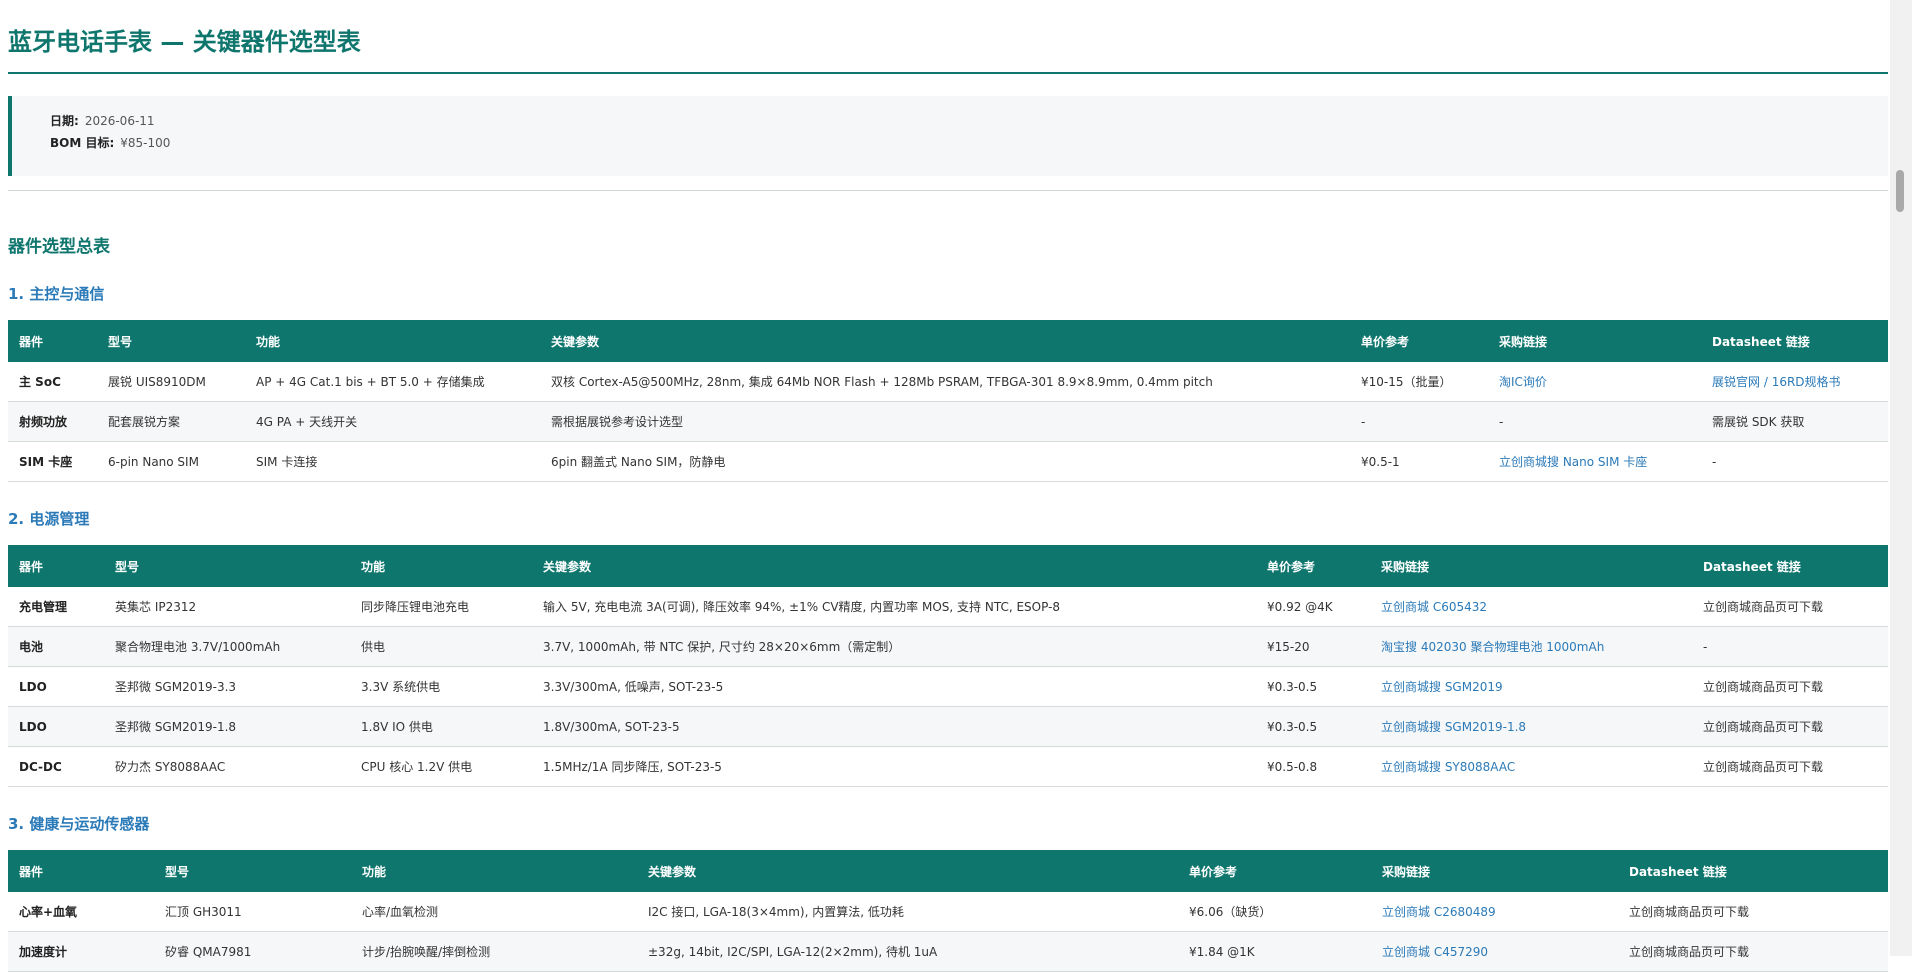  What do you see at coordinates (1419, 382) in the screenshot?
I see `cell-price: ¥10-15（批量）` at bounding box center [1419, 382].